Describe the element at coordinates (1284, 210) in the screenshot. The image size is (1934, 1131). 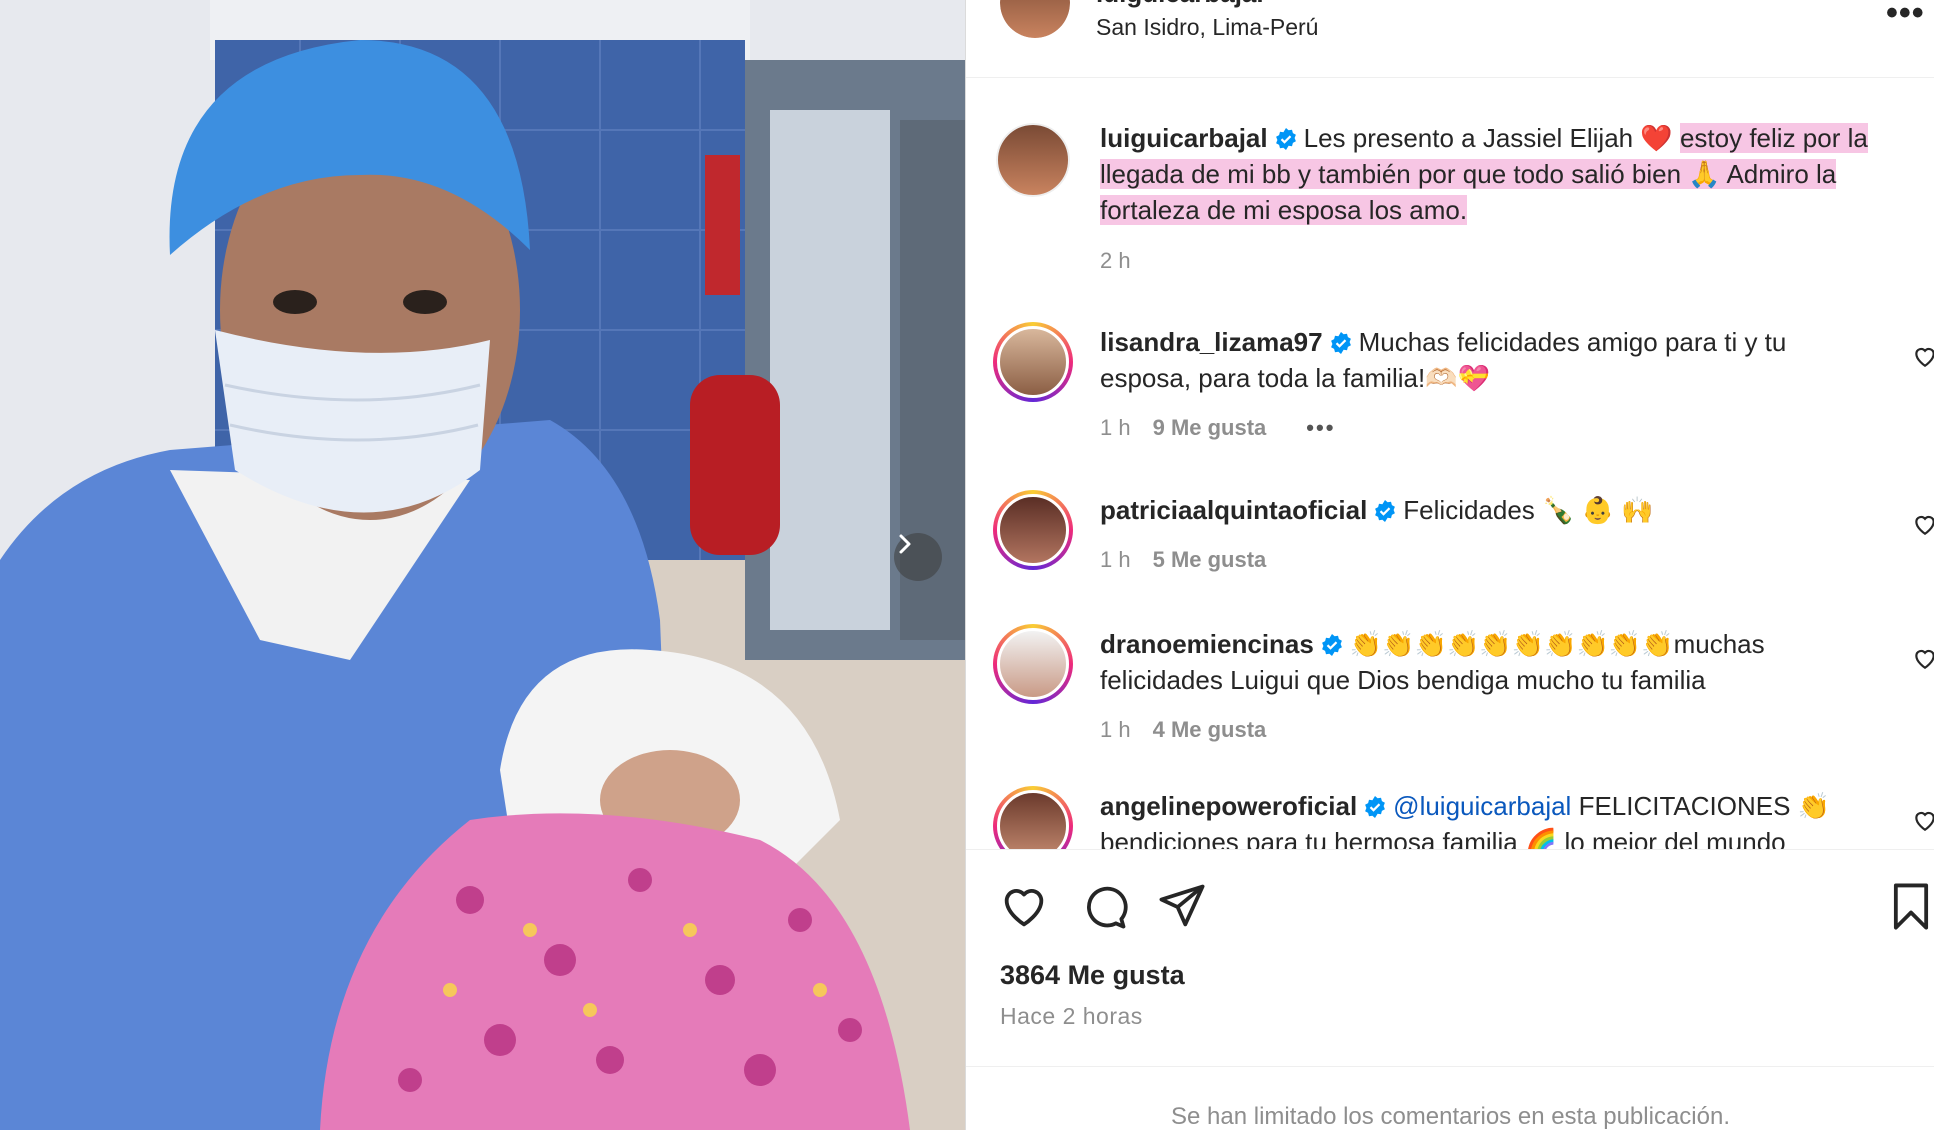
I see `caption-highlight-3: fortaleza de mi esposa los amo.` at that location.